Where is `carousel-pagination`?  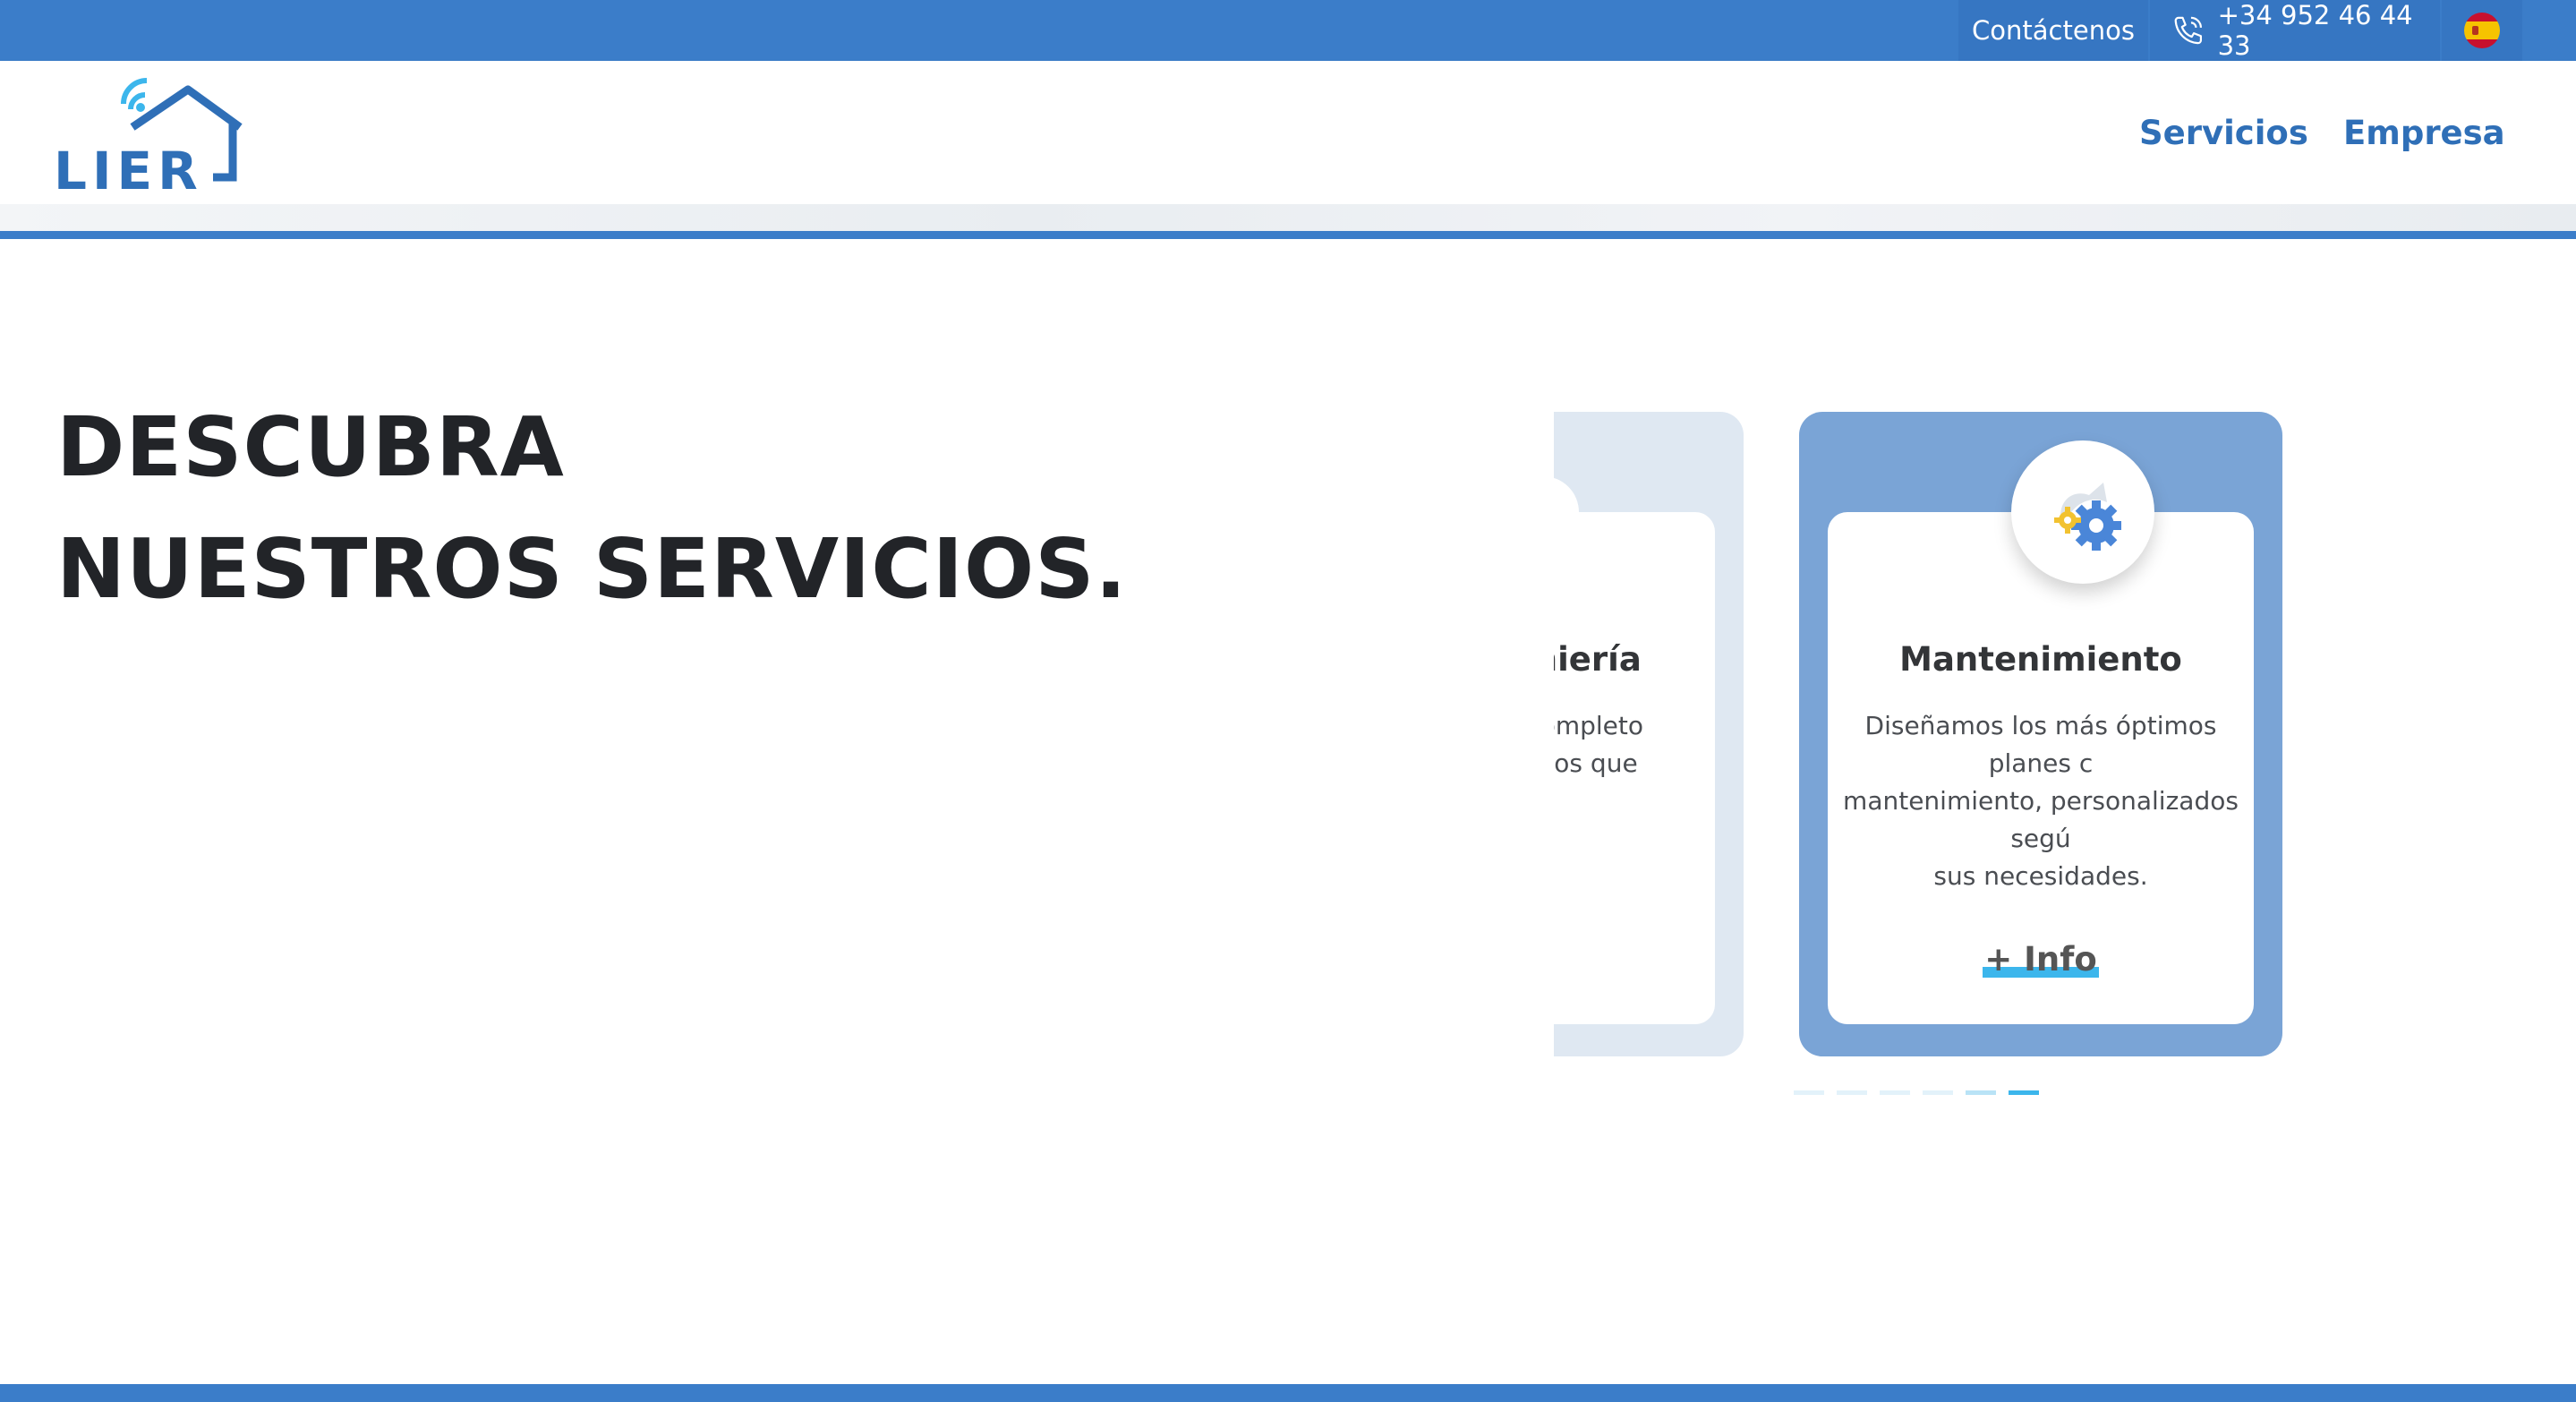
carousel-pagination is located at coordinates (1916, 1092).